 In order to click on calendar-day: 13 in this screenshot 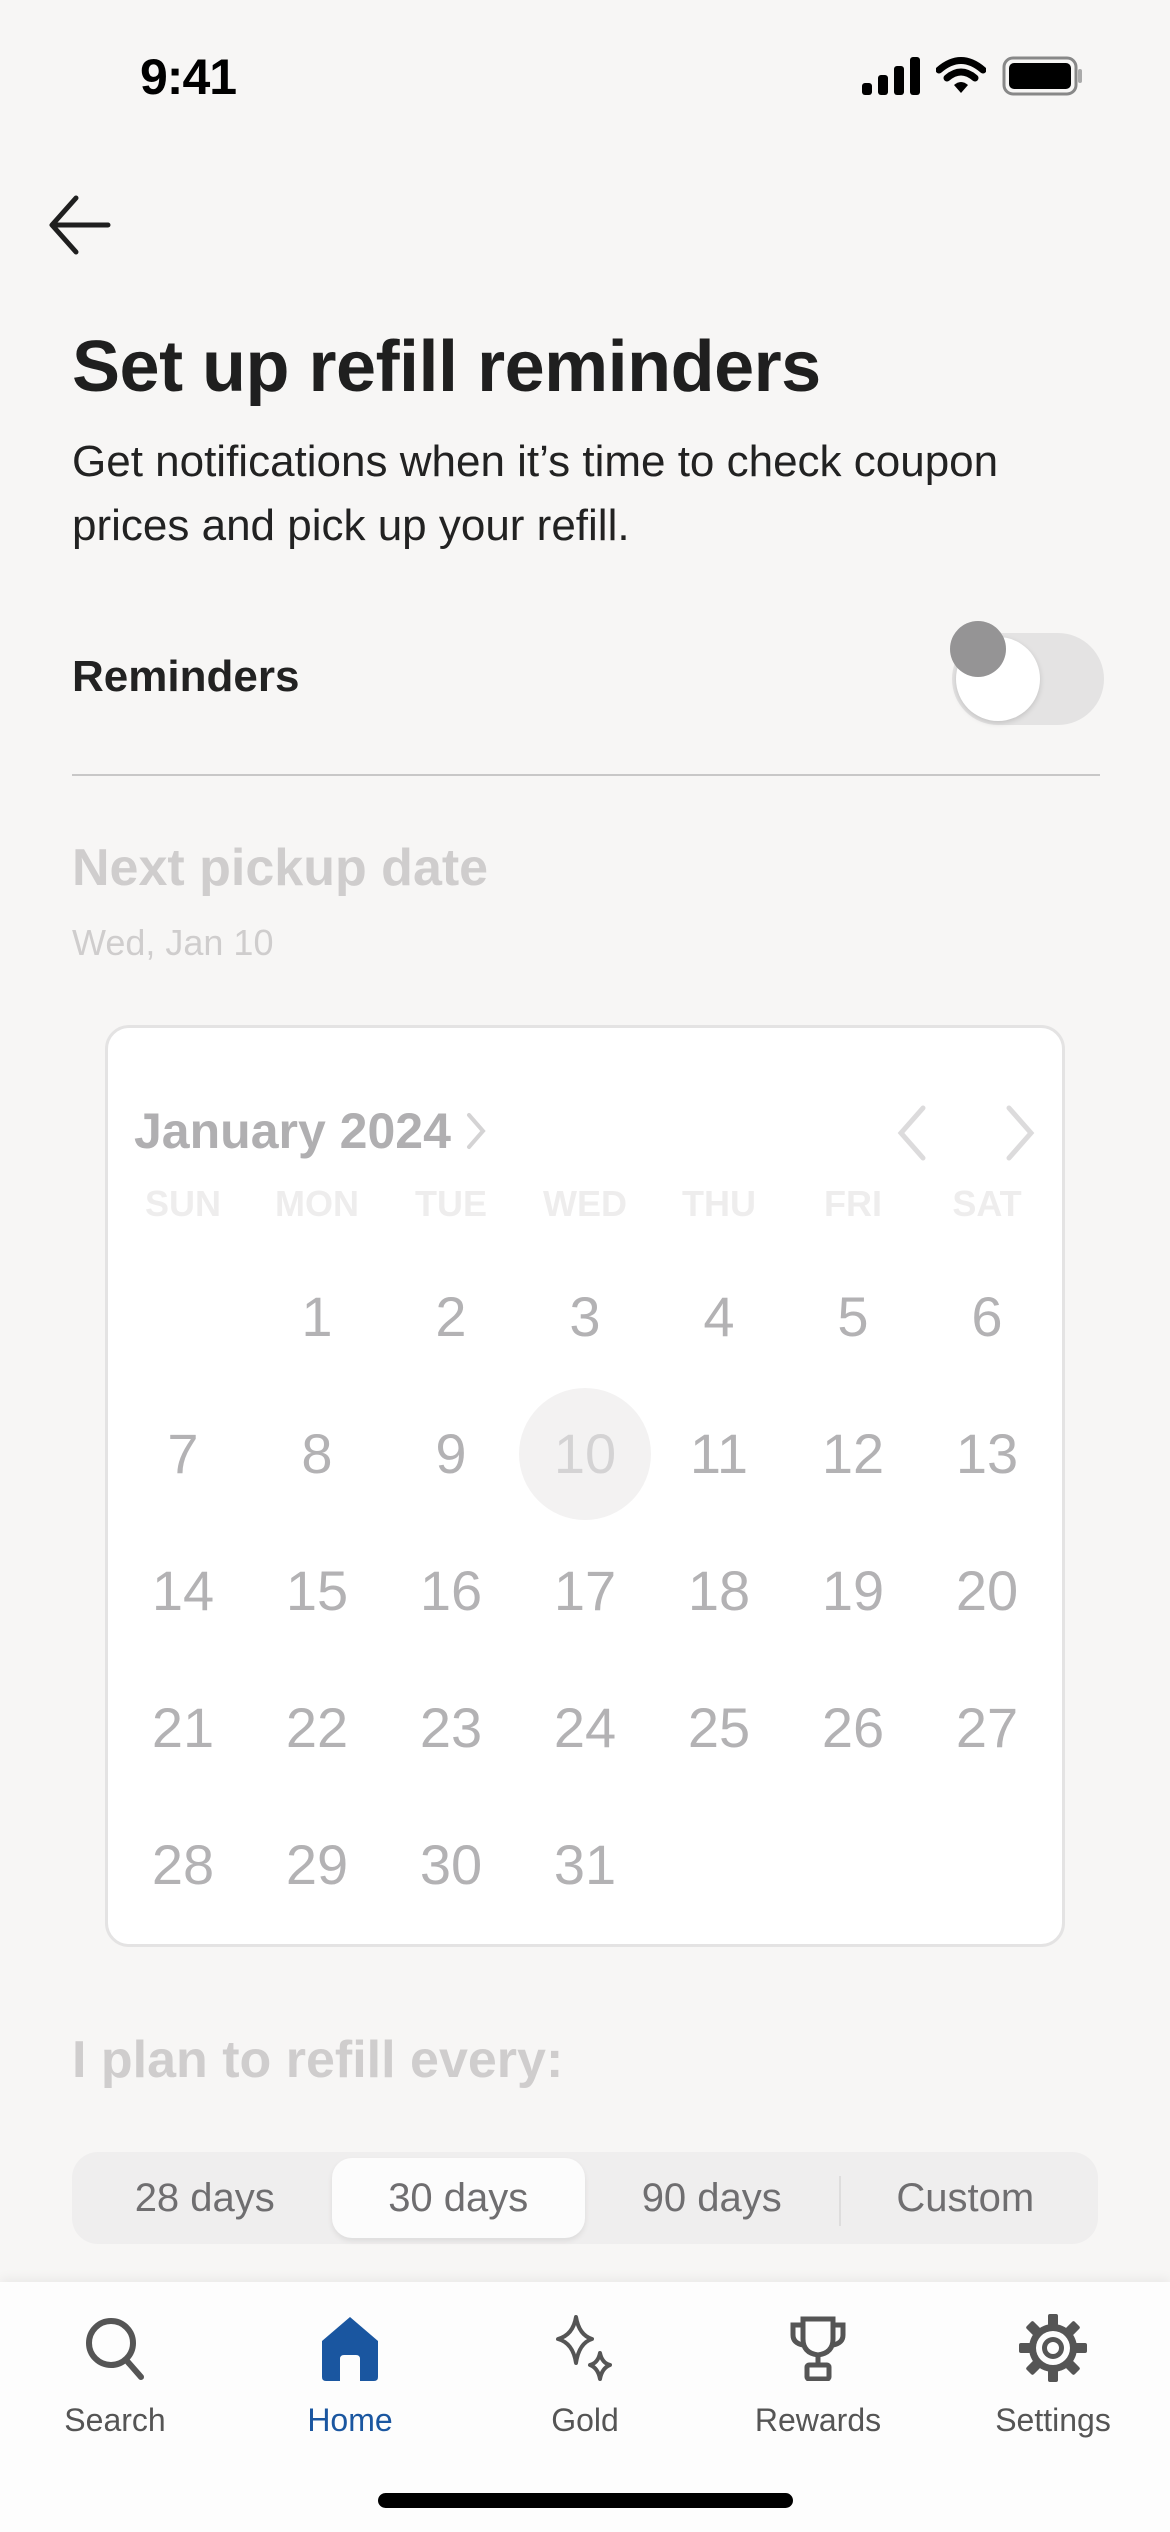, I will do `click(987, 1453)`.